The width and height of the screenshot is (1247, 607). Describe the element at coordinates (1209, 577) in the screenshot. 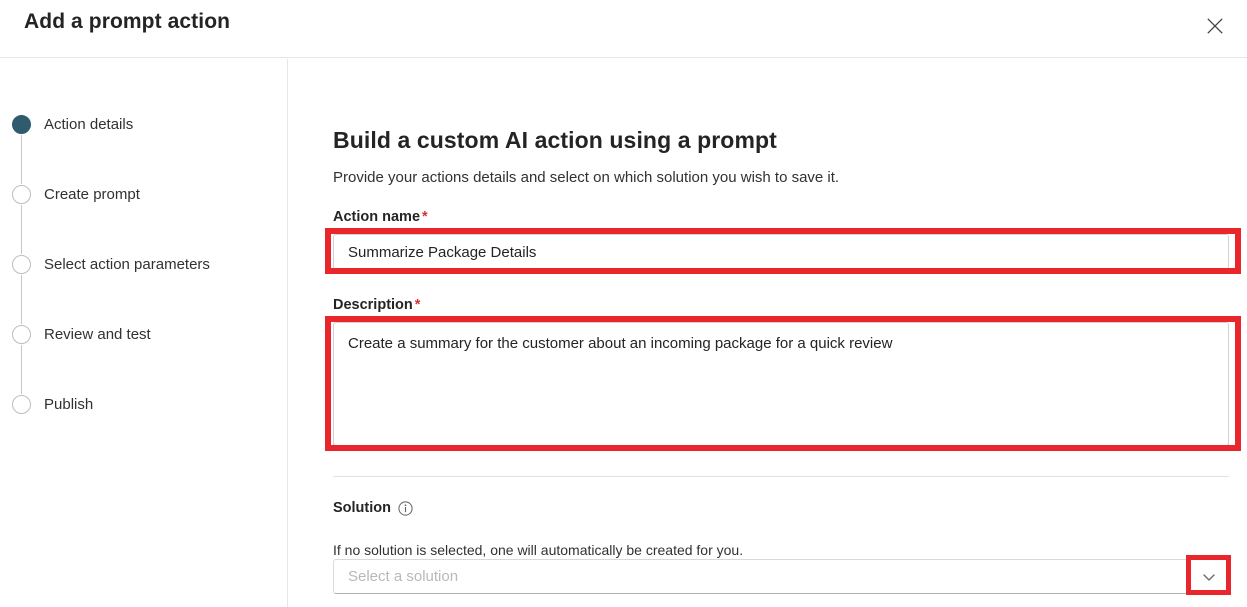

I see `chevron-down-icon` at that location.